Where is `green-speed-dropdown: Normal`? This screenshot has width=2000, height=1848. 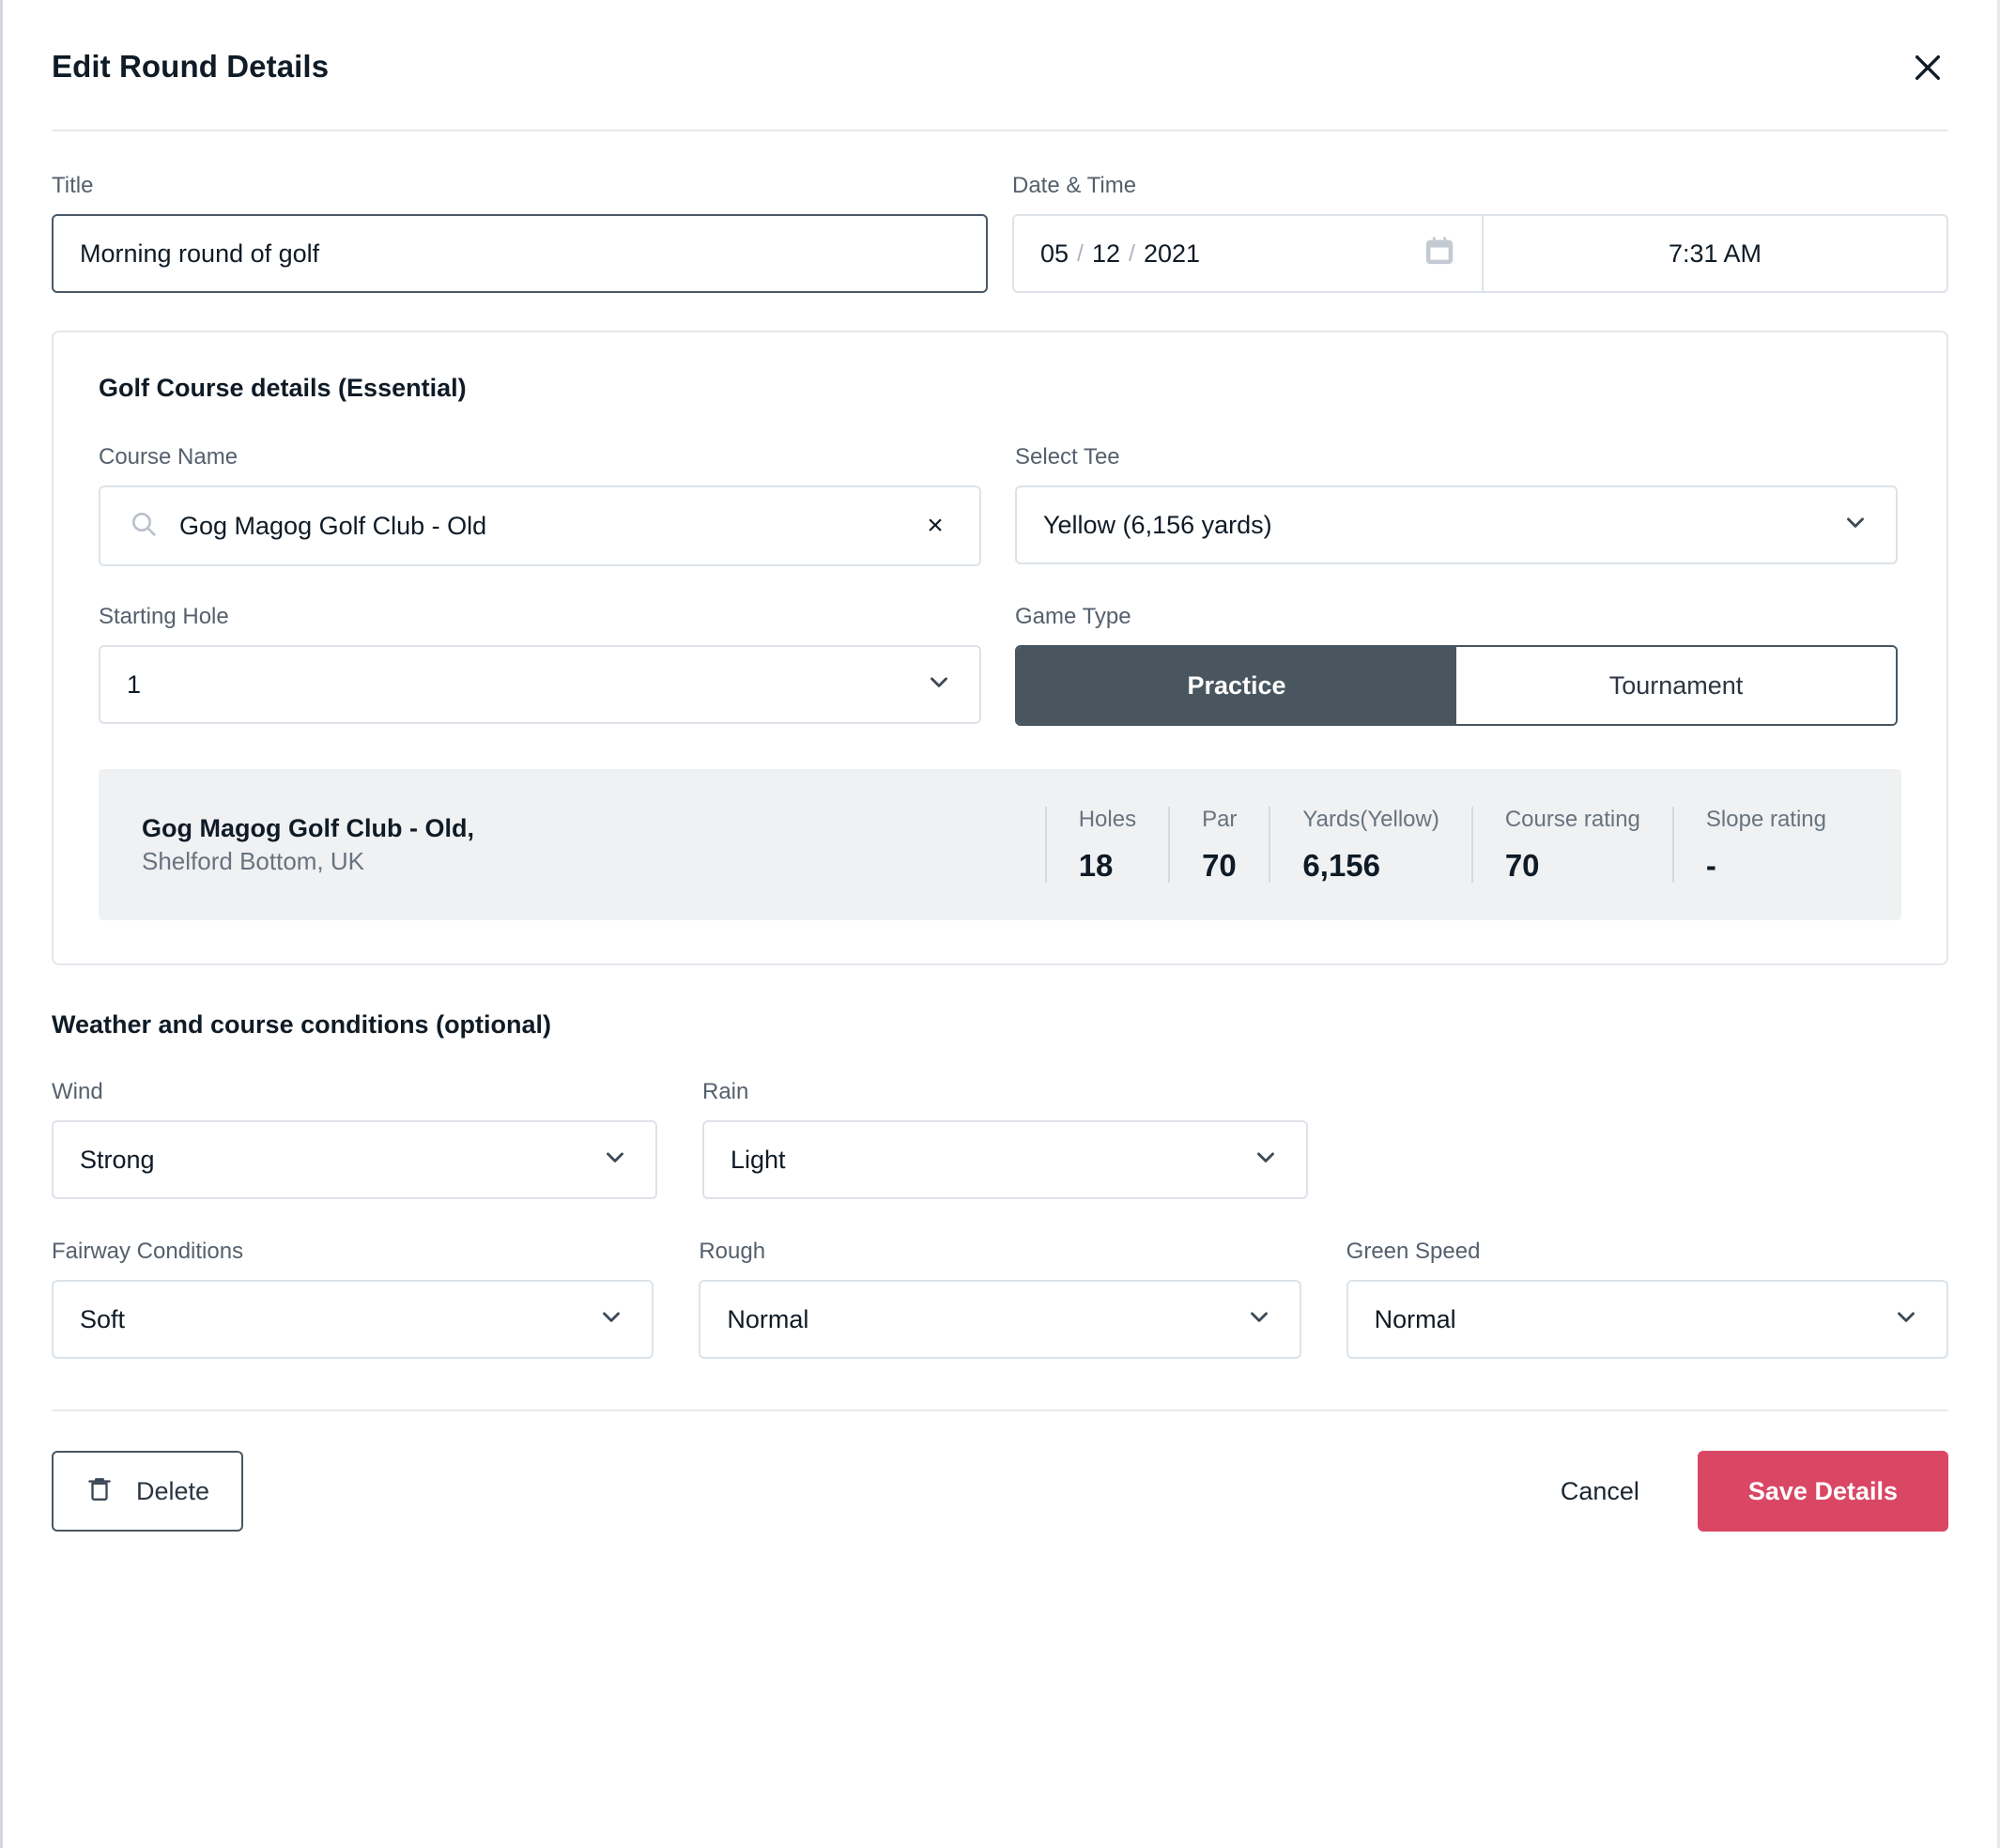
green-speed-dropdown: Normal is located at coordinates (1647, 1319).